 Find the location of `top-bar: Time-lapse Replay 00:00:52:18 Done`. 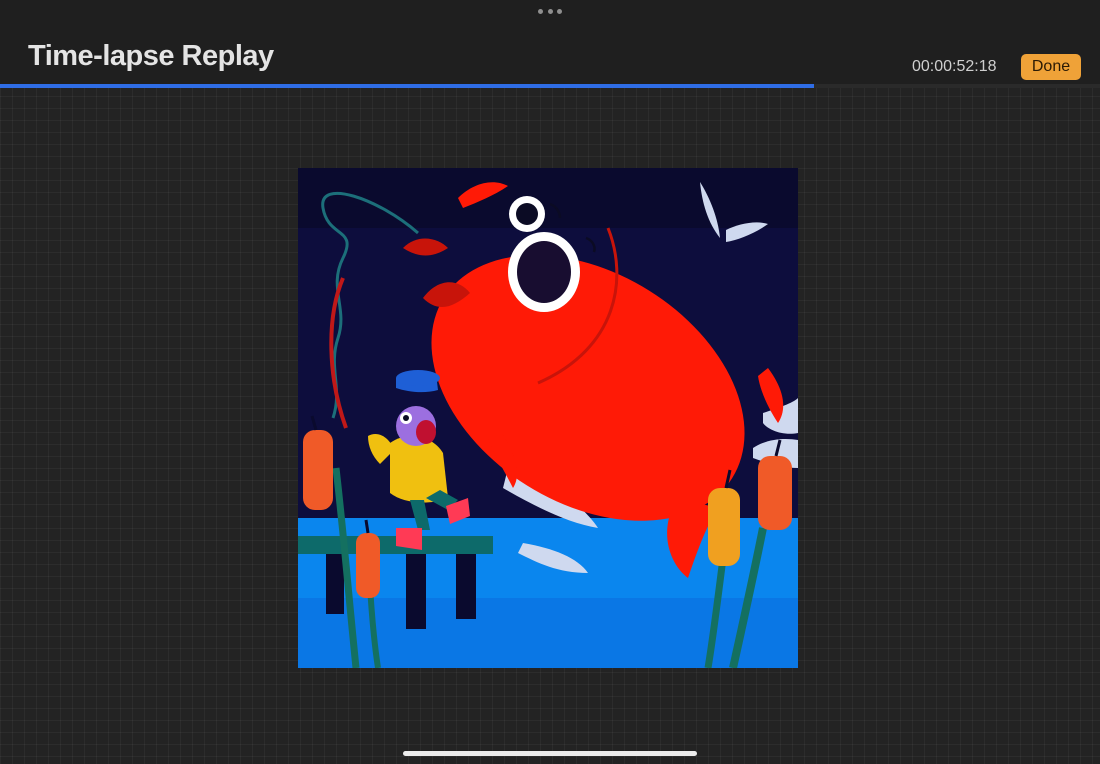

top-bar: Time-lapse Replay 00:00:52:18 Done is located at coordinates (550, 42).